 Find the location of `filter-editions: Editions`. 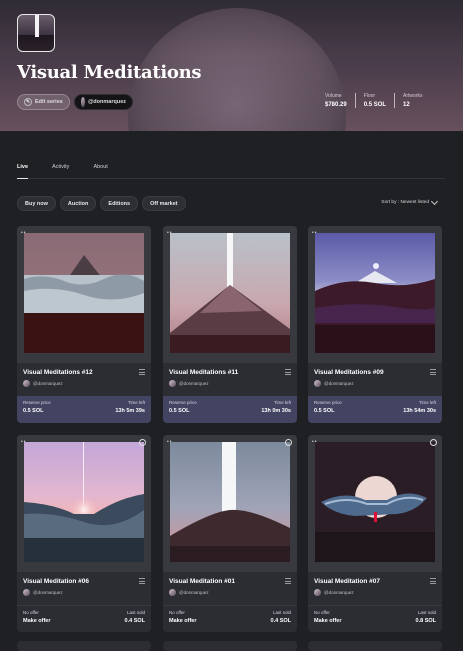

filter-editions: Editions is located at coordinates (119, 203).